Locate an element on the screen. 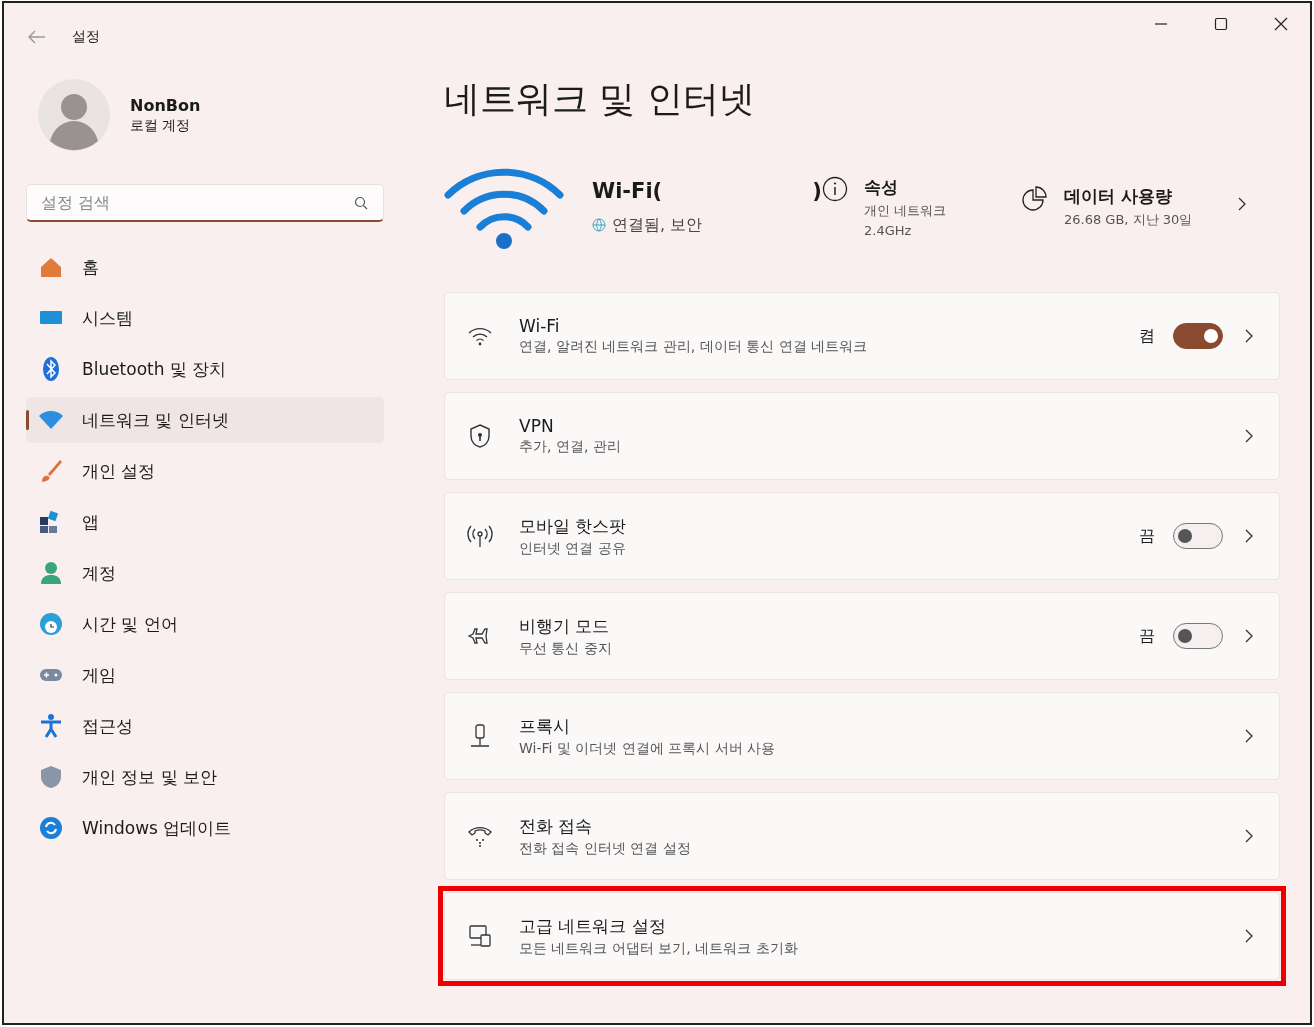  setting-description: 모든 네트워크 어댑터 보기, 네트워크 초기화 is located at coordinates (659, 948).